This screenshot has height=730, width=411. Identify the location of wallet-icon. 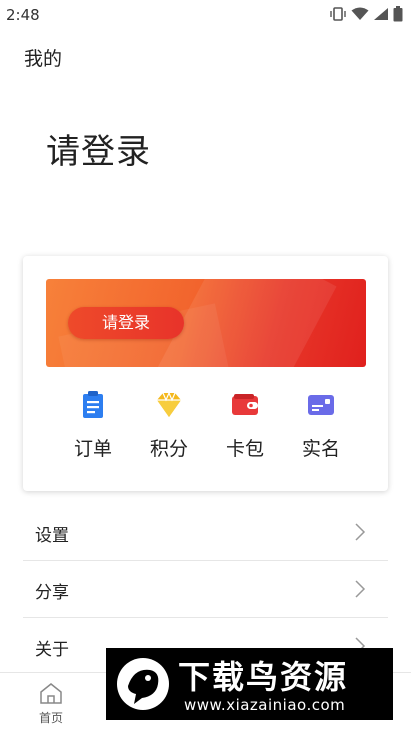
(245, 404).